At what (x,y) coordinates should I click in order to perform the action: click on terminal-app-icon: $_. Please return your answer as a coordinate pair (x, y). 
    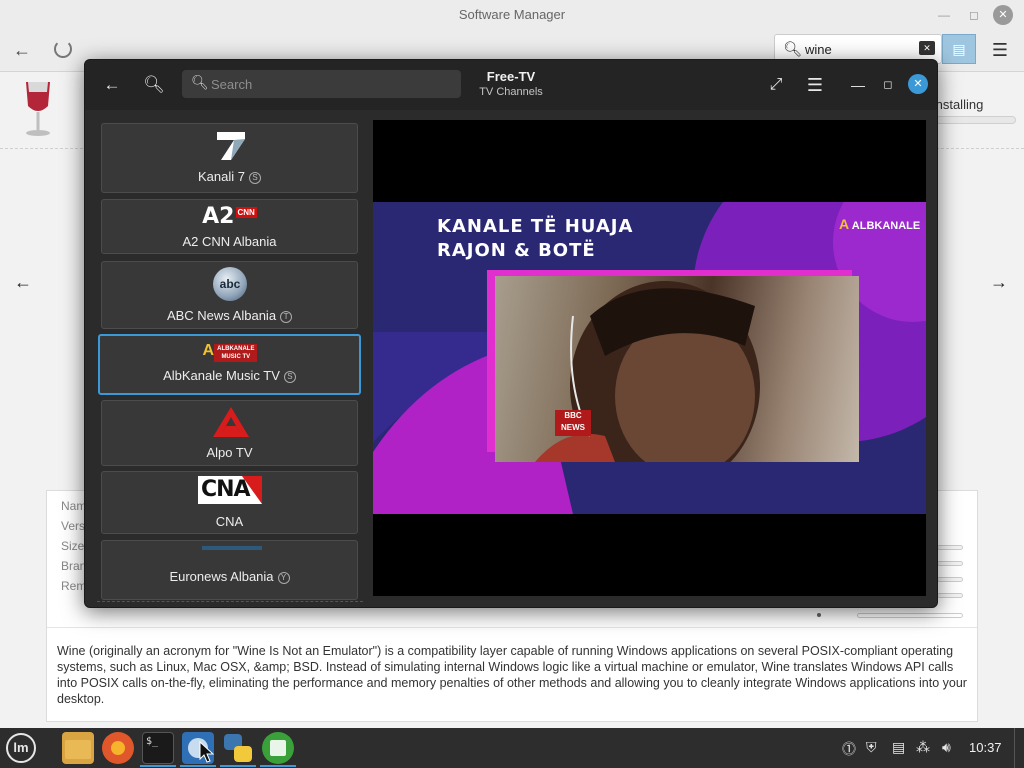
    Looking at the image, I should click on (158, 748).